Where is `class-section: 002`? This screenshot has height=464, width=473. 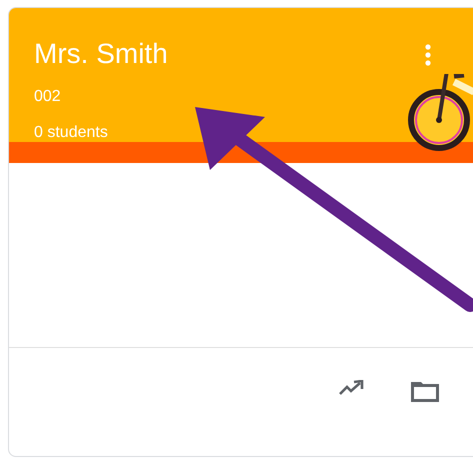 class-section: 002 is located at coordinates (101, 97).